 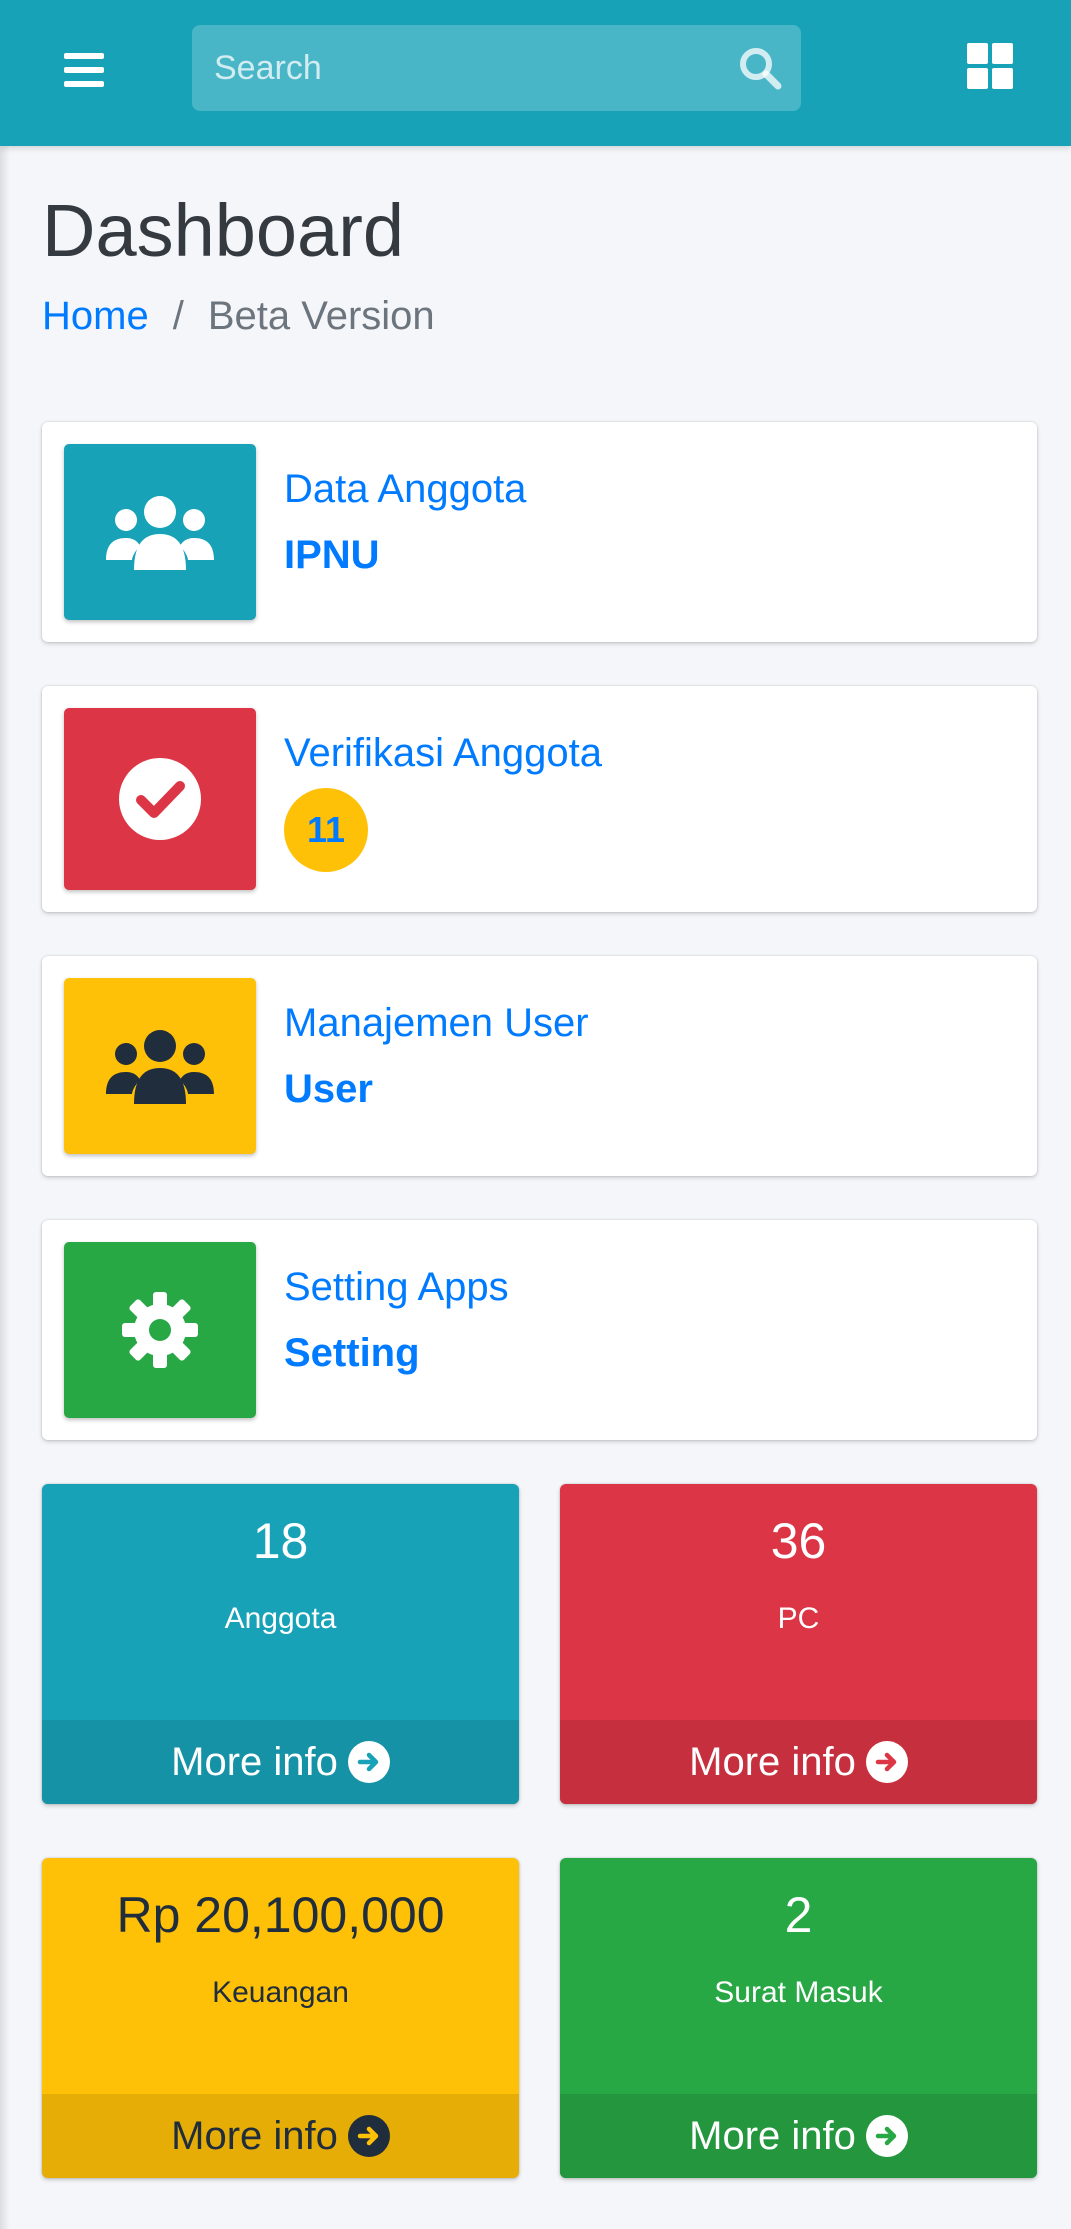 I want to click on stat-value: 36, so click(x=798, y=1541).